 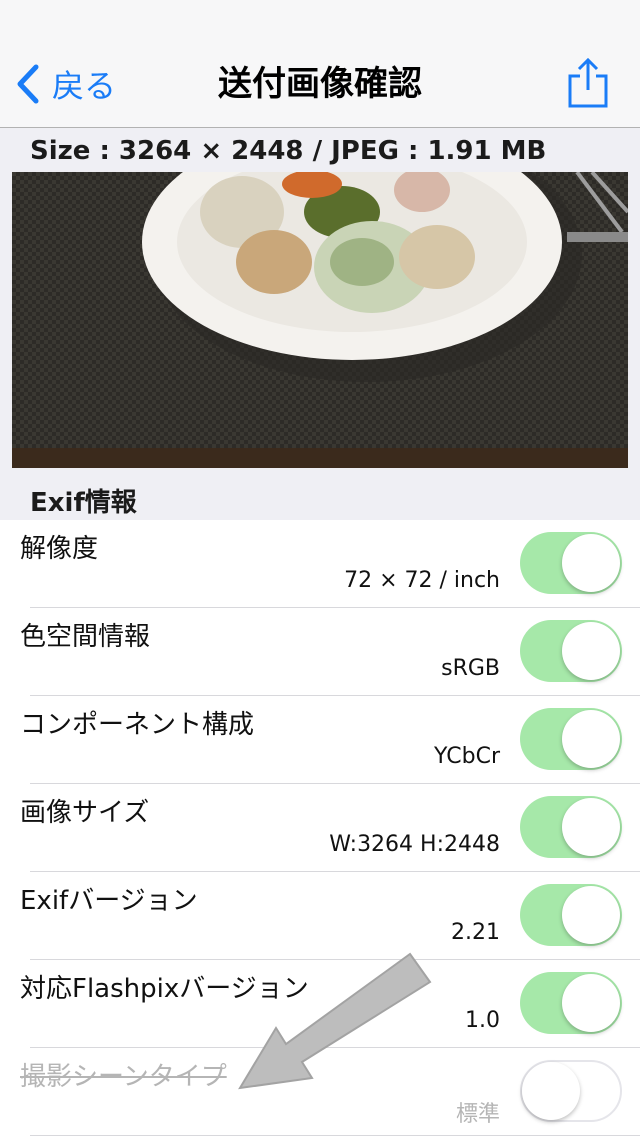 What do you see at coordinates (85, 813) in the screenshot?
I see `row-label: 画像サイズ` at bounding box center [85, 813].